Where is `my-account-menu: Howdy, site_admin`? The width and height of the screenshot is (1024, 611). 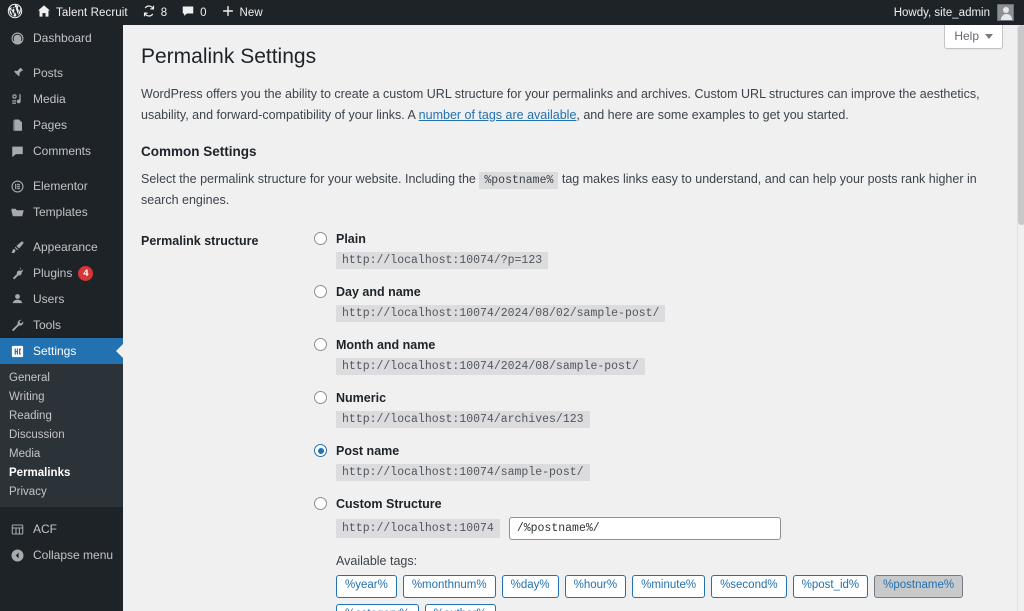 my-account-menu: Howdy, site_admin is located at coordinates (959, 12).